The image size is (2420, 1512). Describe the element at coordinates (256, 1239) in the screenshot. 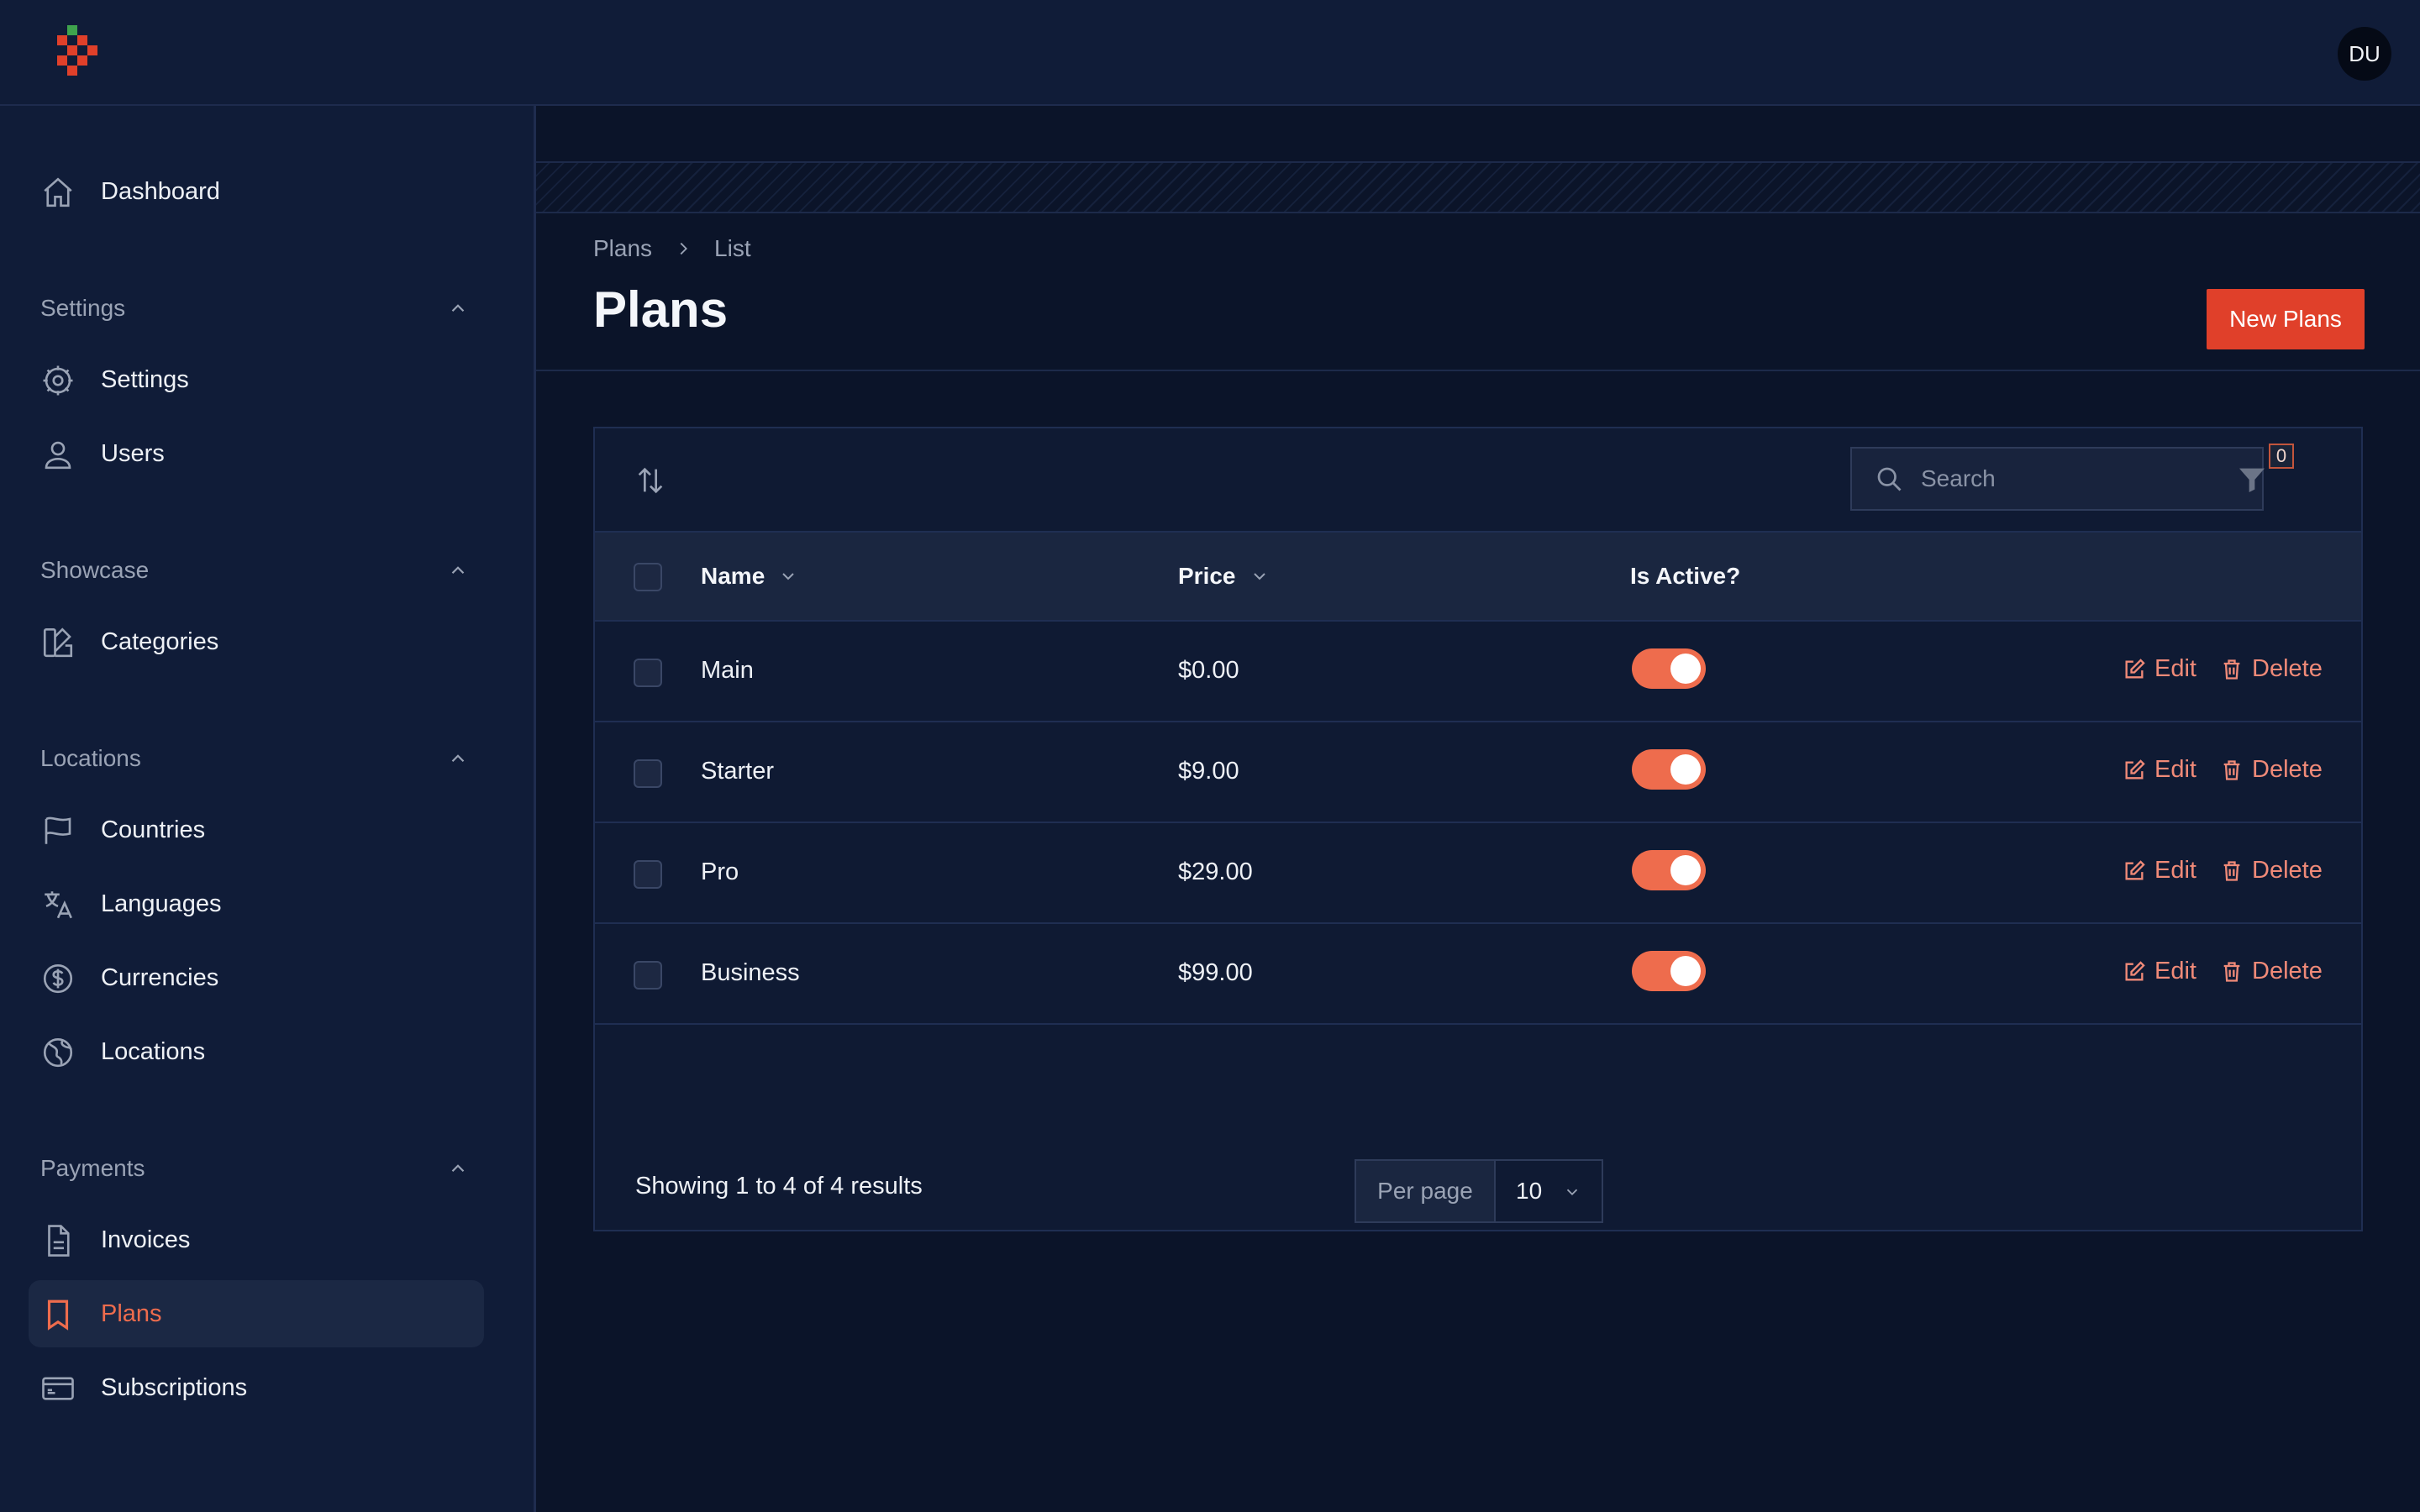

I see `sidebar-item-invoices: Invoices` at that location.